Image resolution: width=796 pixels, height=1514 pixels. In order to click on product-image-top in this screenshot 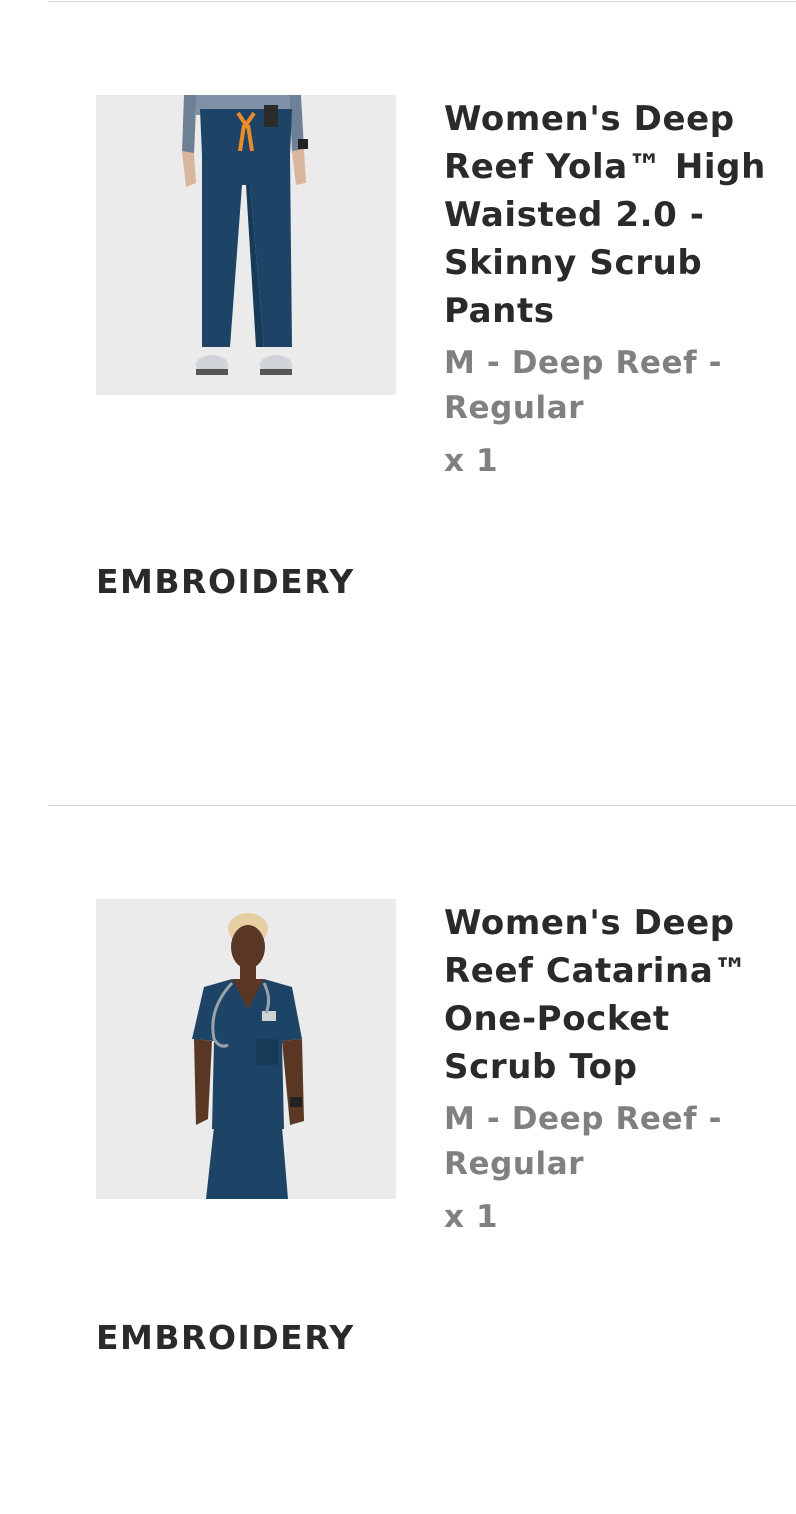, I will do `click(246, 1049)`.